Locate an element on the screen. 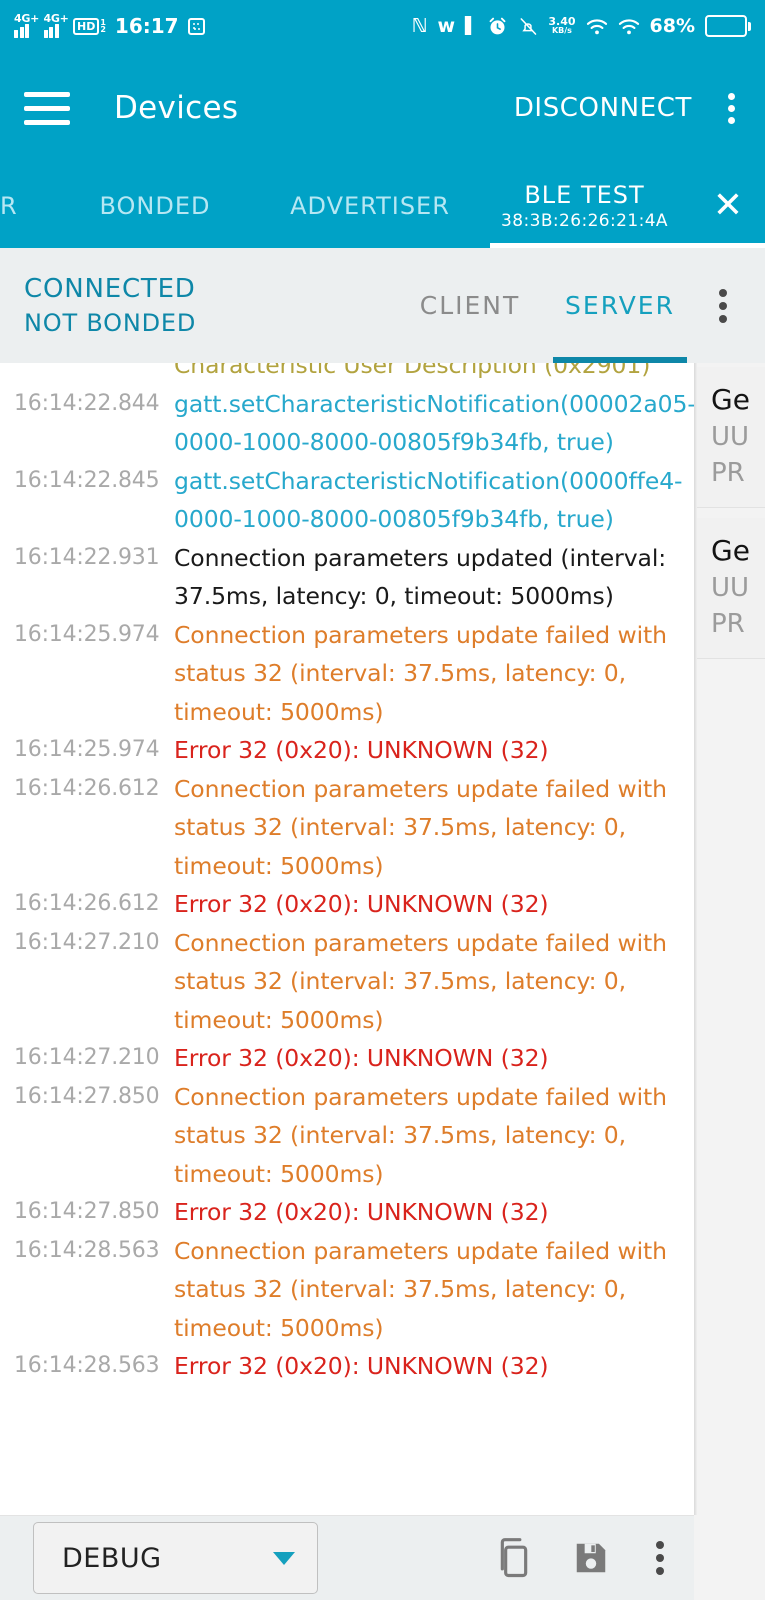  network-type-label-1: 4G+ is located at coordinates (26, 18).